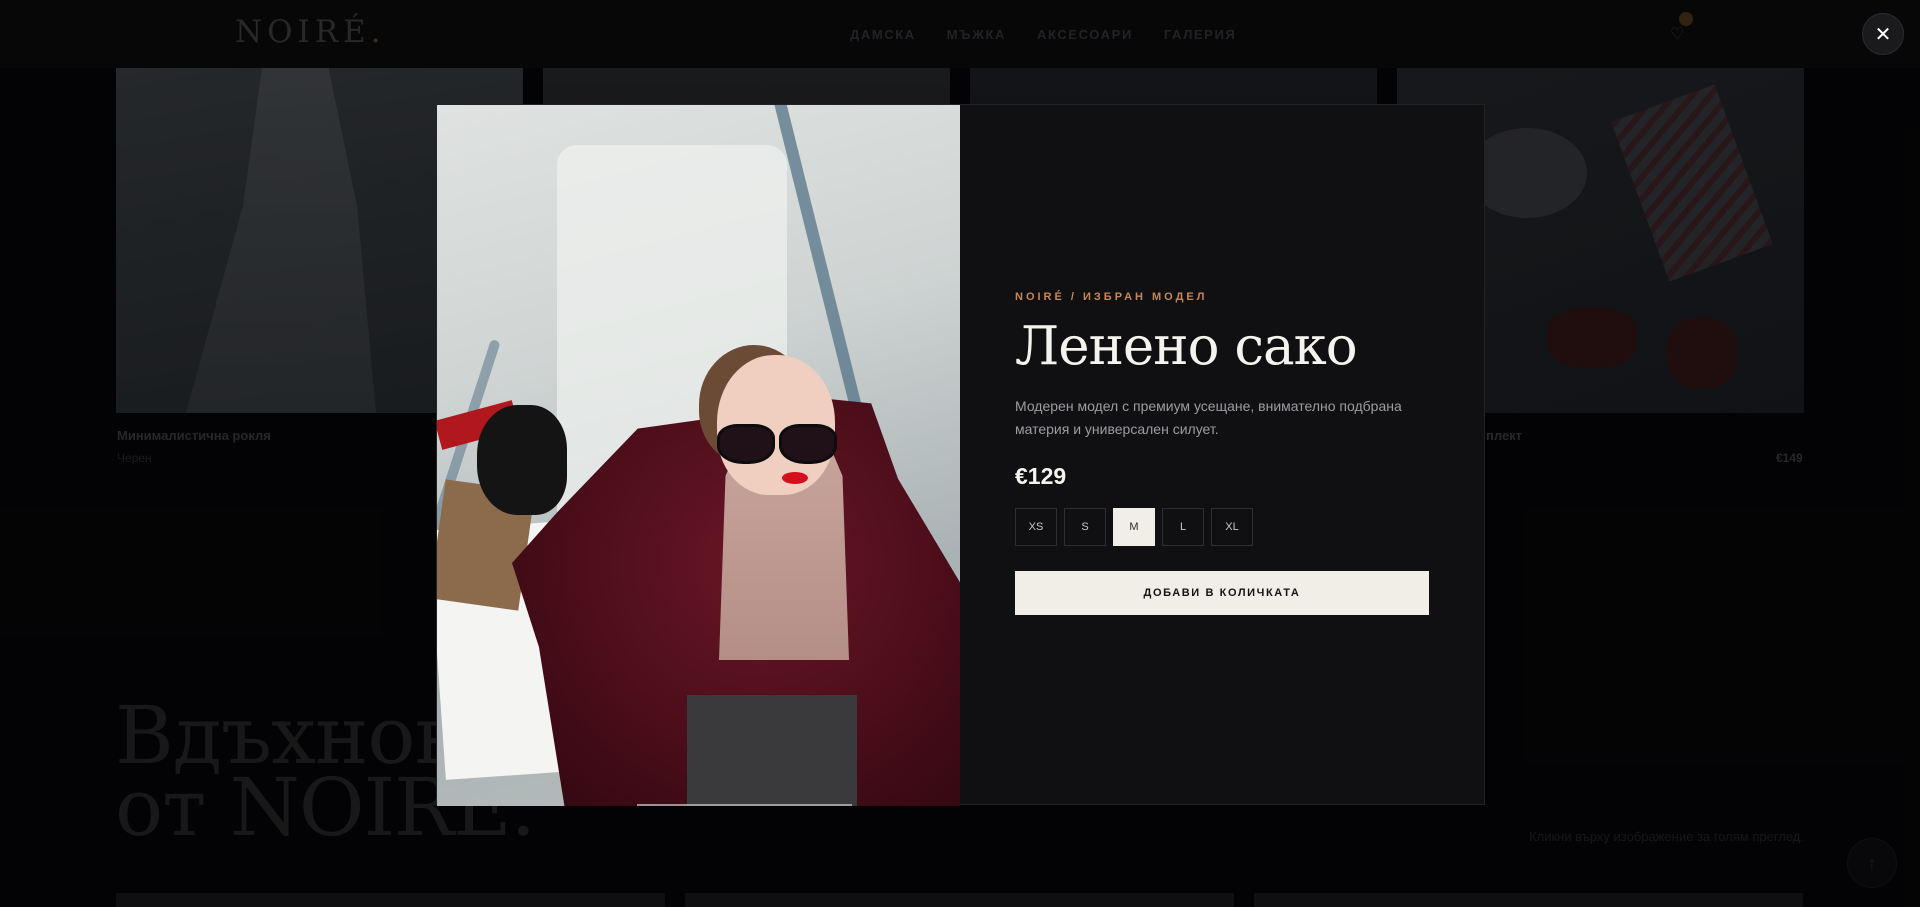 This screenshot has width=1920, height=907. I want to click on image-progress-bar, so click(744, 805).